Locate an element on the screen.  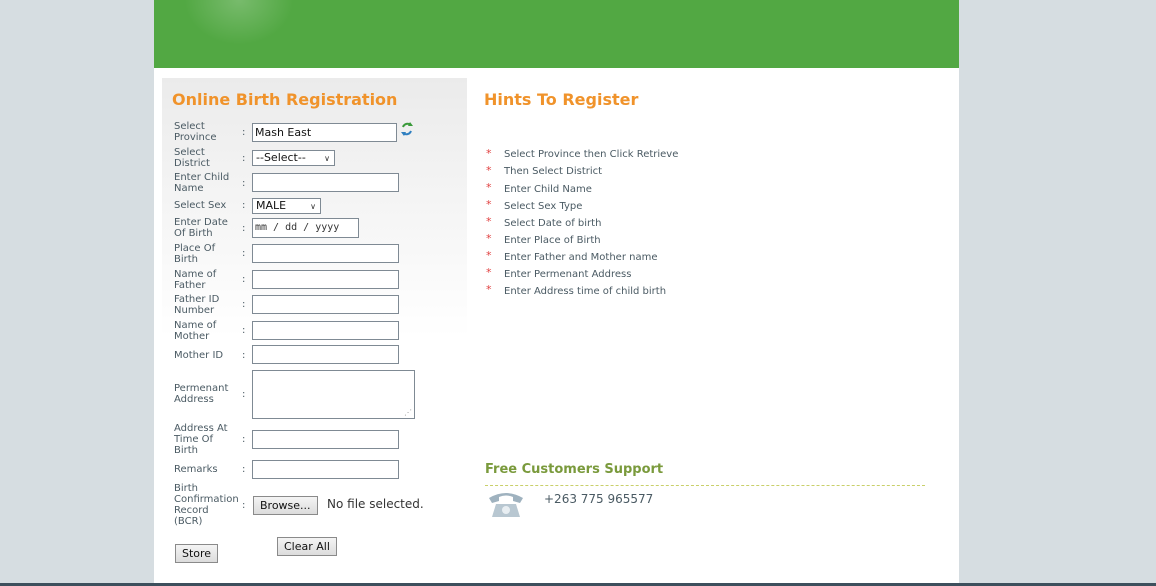
child-name-label: Enter Child Name is located at coordinates (202, 183).